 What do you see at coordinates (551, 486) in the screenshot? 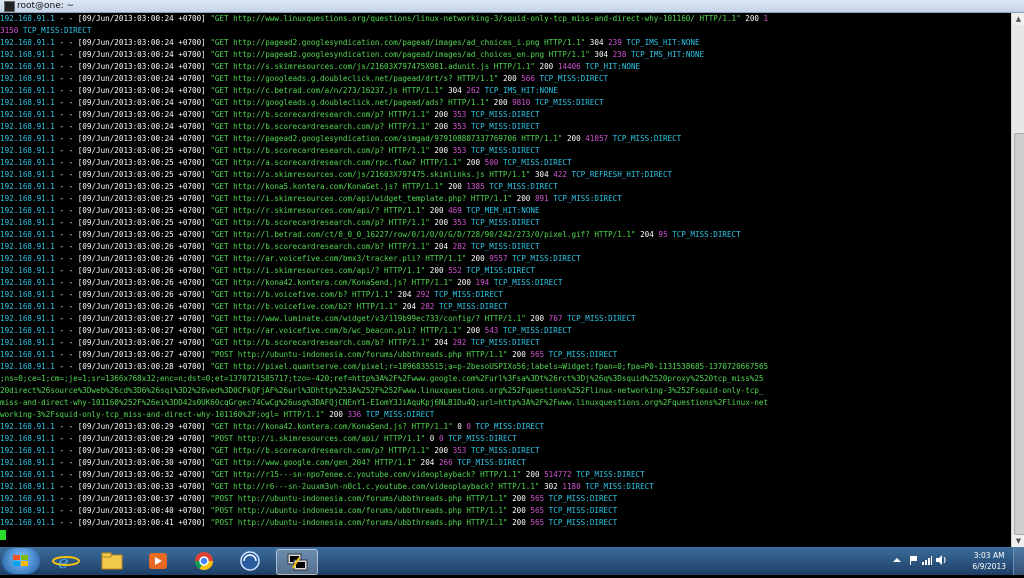
I see `log-status: 302` at bounding box center [551, 486].